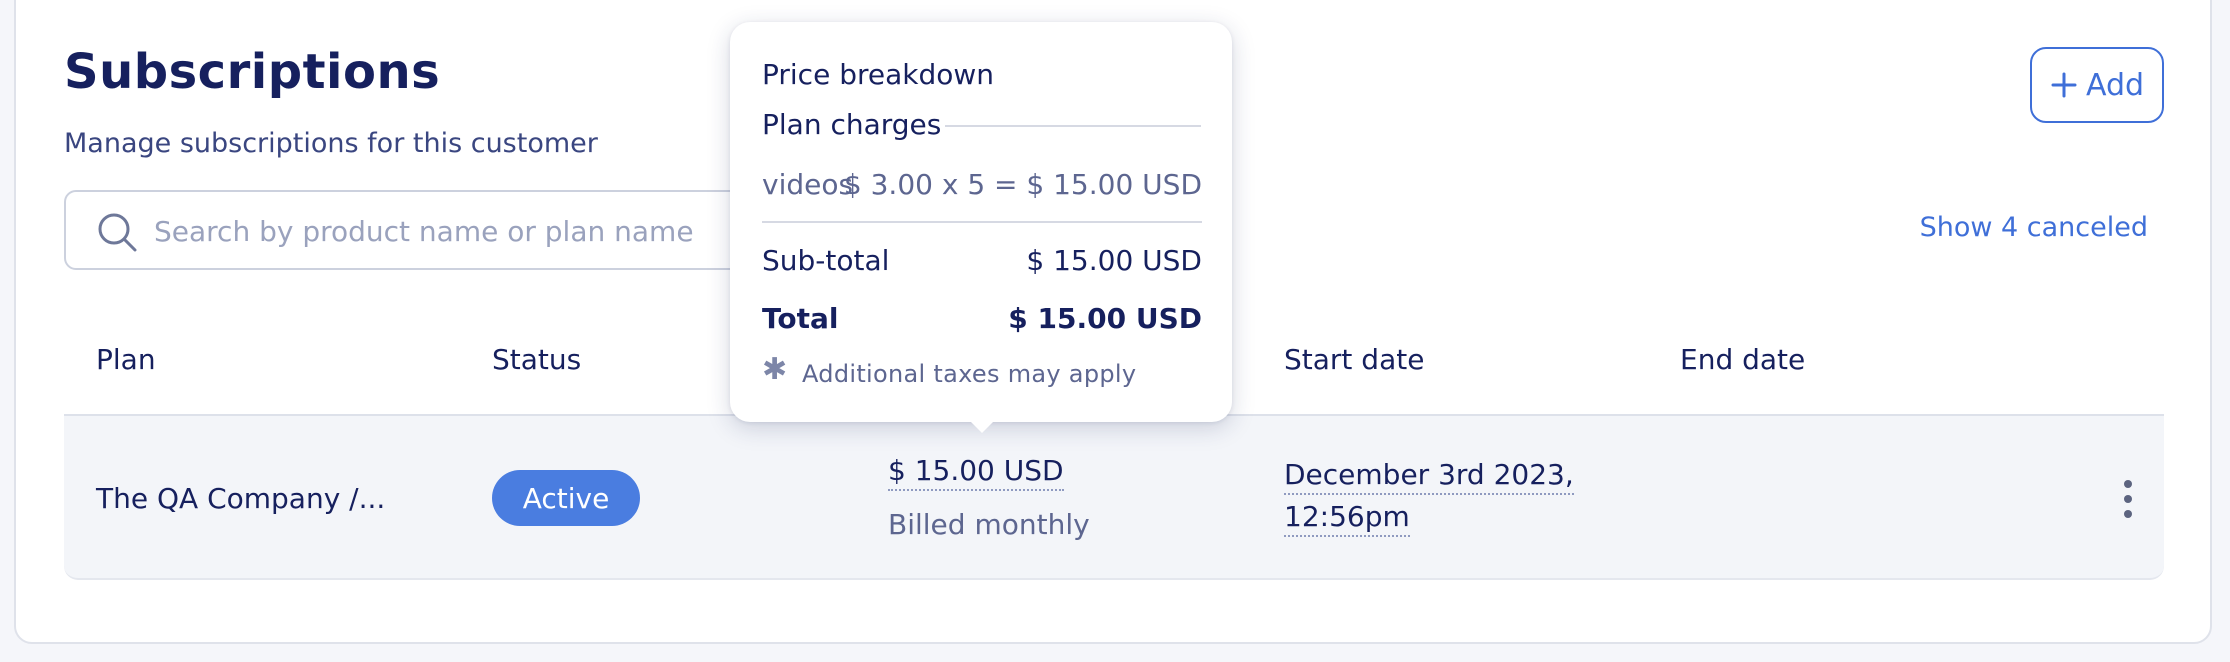 This screenshot has width=2230, height=662. Describe the element at coordinates (2128, 499) in the screenshot. I see `row-actions-menu-icon` at that location.